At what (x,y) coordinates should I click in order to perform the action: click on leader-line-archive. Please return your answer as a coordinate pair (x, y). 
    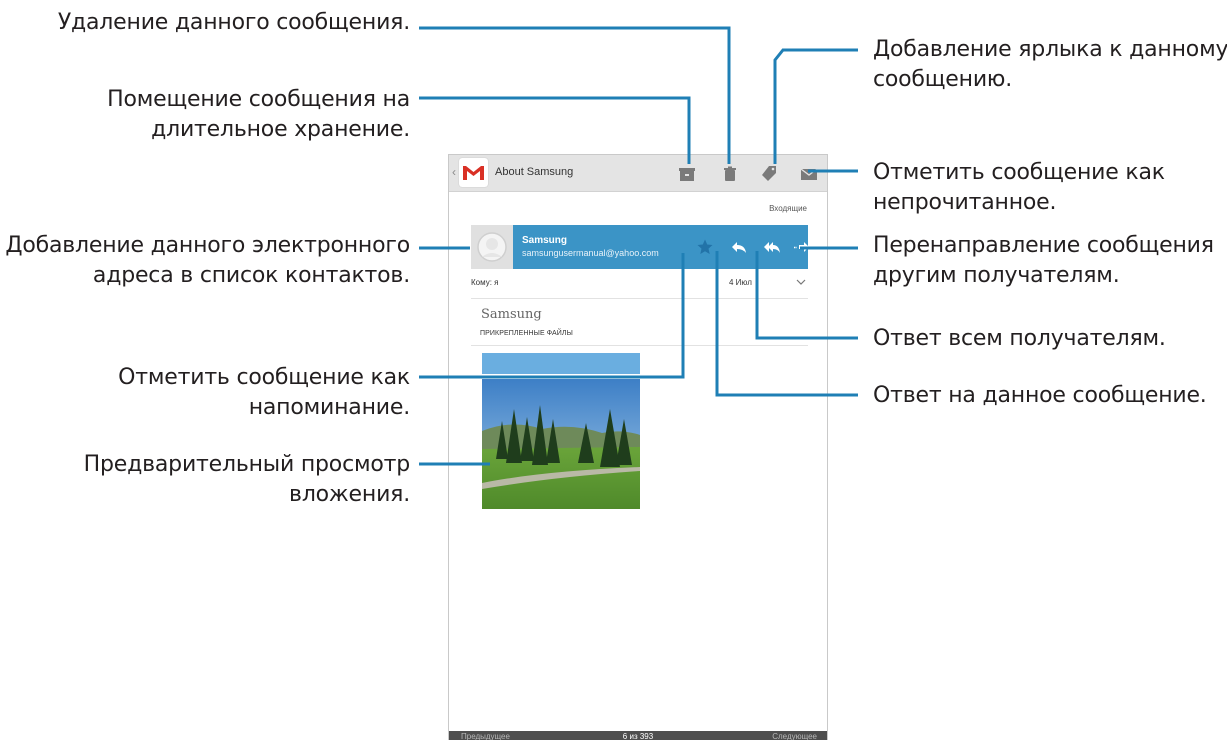
    Looking at the image, I should click on (555, 130).